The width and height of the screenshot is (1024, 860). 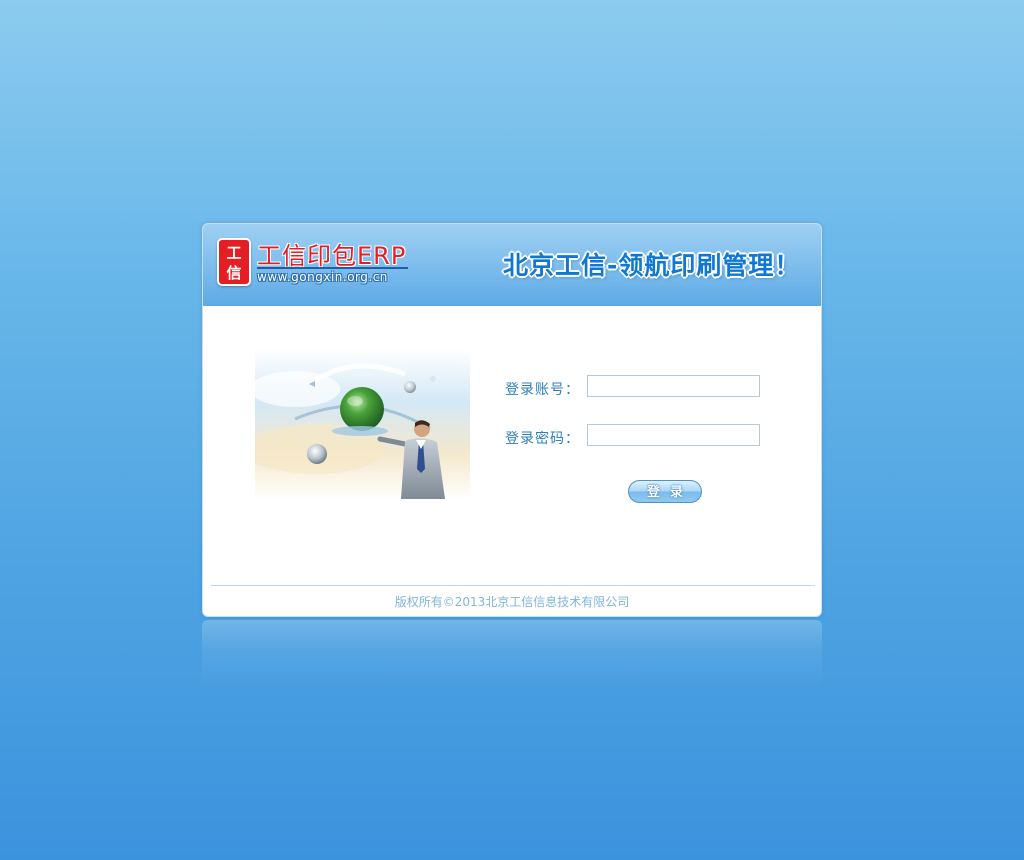 I want to click on slogan: 北京工信-领航印刷管理！, so click(x=652, y=265).